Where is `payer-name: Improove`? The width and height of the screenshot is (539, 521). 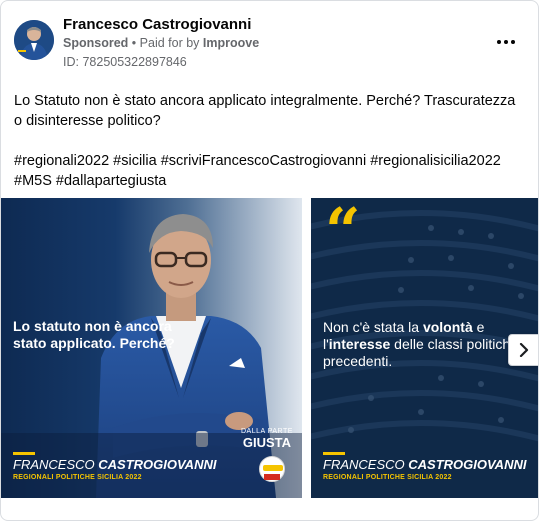
payer-name: Improove is located at coordinates (231, 43).